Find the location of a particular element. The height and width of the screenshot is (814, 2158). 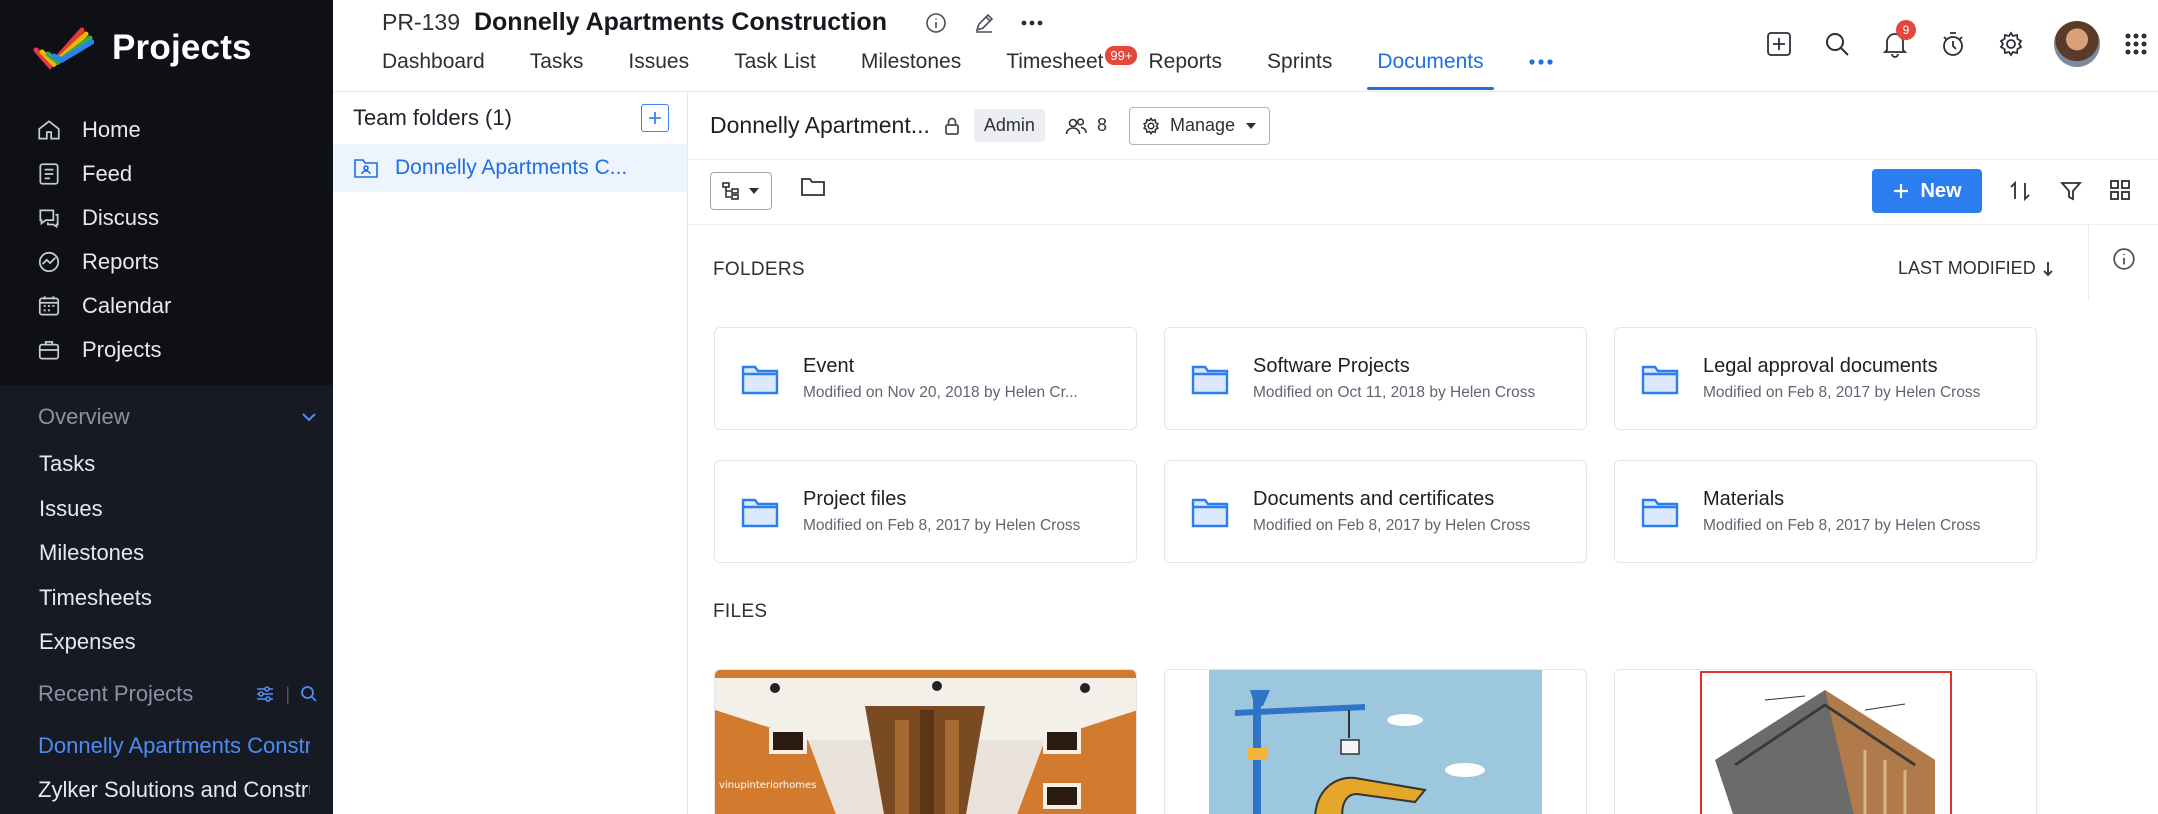

nav-item-home: Home is located at coordinates (103, 130).